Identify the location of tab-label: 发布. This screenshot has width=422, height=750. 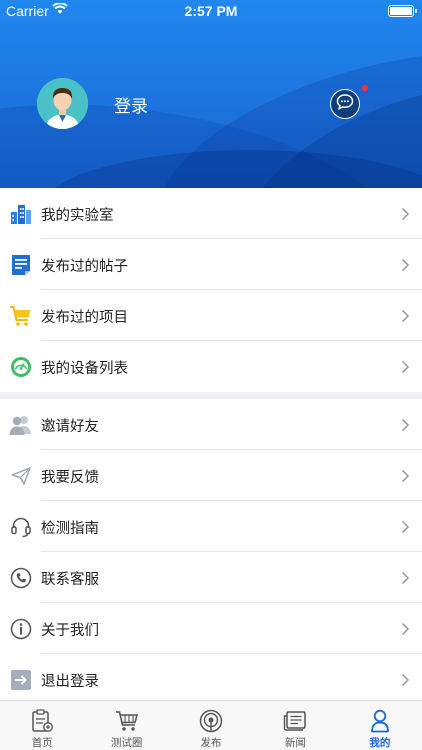
(211, 743).